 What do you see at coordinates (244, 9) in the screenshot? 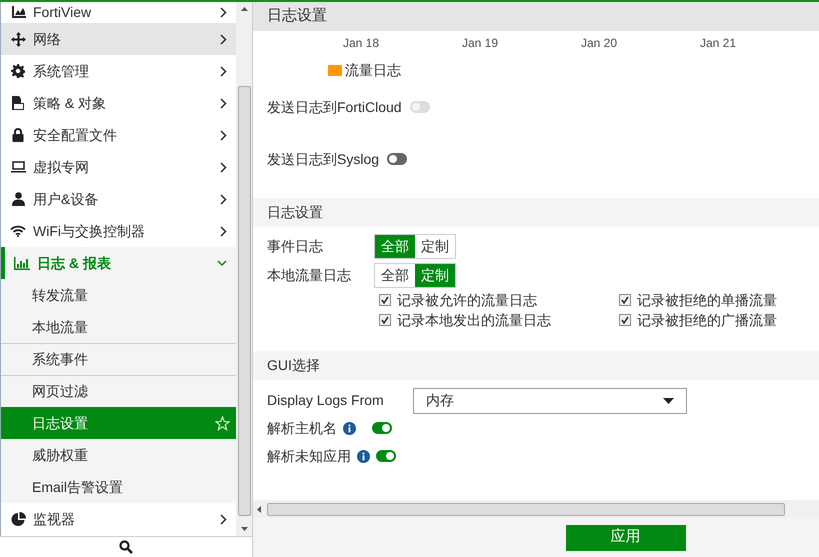
I see `scroll-up-icon` at bounding box center [244, 9].